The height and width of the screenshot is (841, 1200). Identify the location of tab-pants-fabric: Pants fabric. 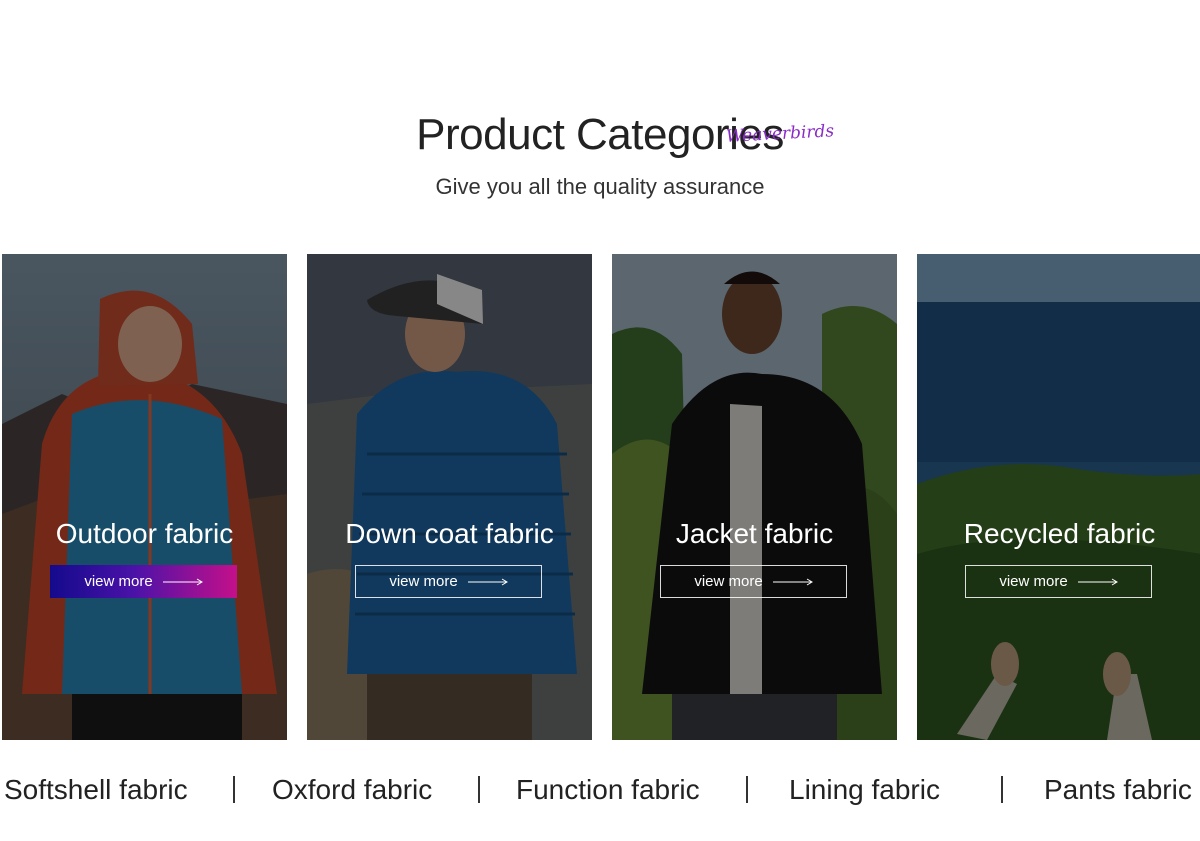
(1118, 790).